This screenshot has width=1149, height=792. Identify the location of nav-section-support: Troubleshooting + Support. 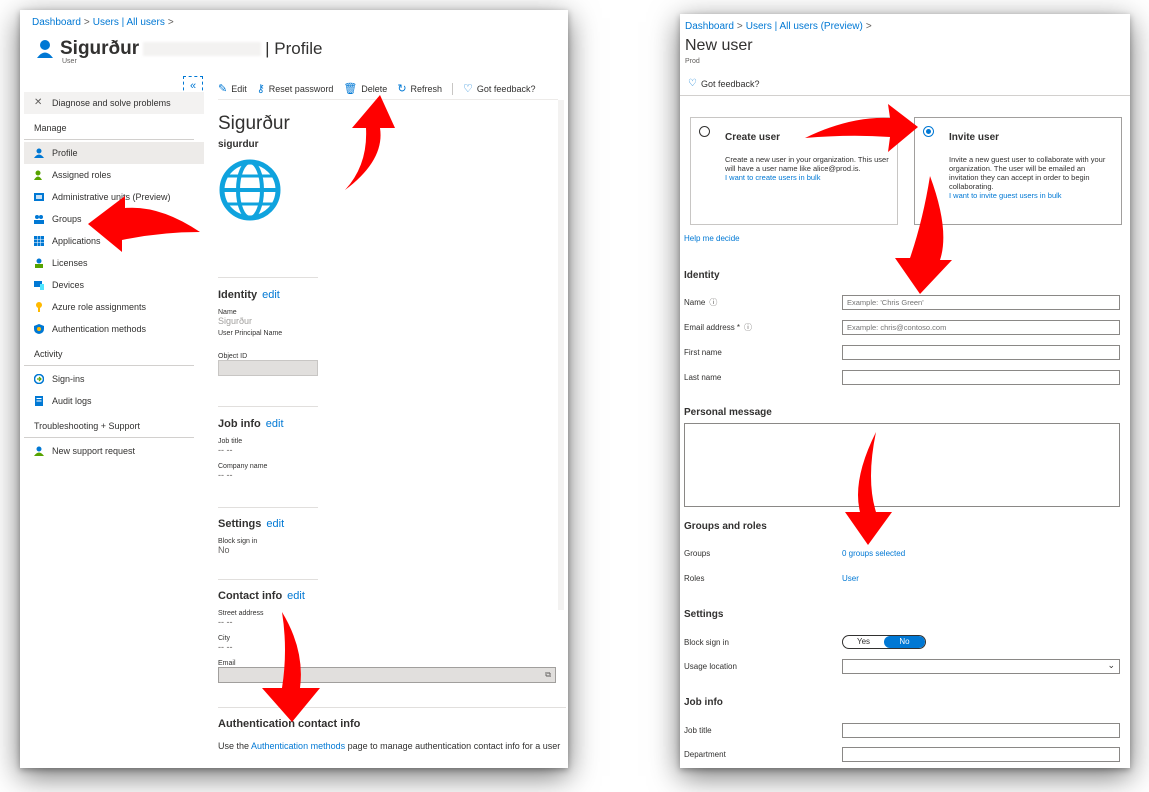
(109, 426).